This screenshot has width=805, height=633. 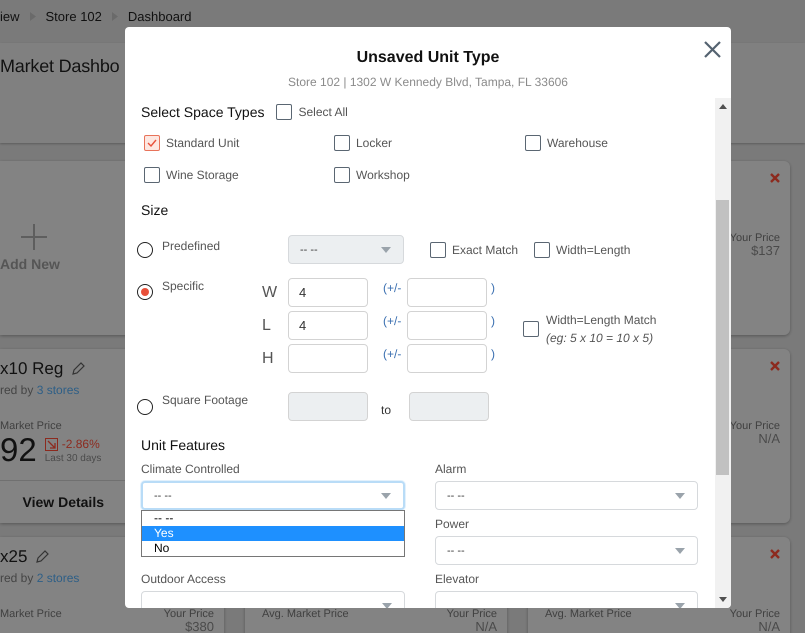 I want to click on check-icon, so click(x=152, y=143).